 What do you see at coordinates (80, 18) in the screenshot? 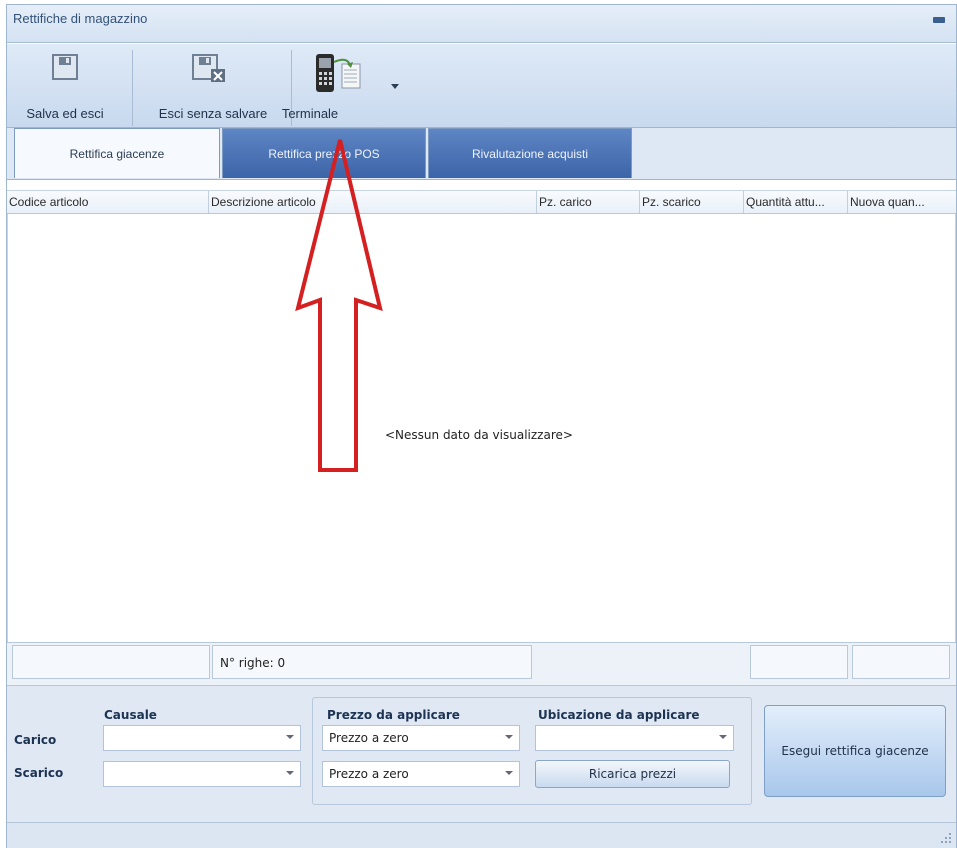
I see `window-title: Rettifiche di magazzino` at bounding box center [80, 18].